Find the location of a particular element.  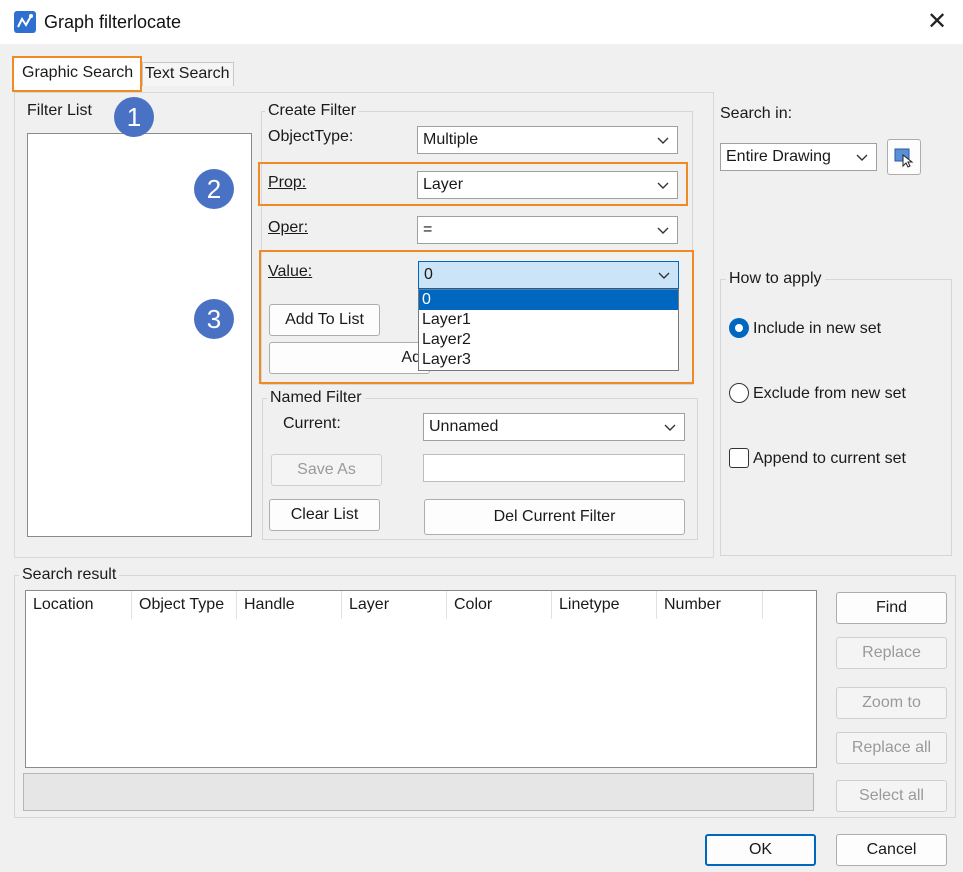

value-label-text: Value: is located at coordinates (290, 271).